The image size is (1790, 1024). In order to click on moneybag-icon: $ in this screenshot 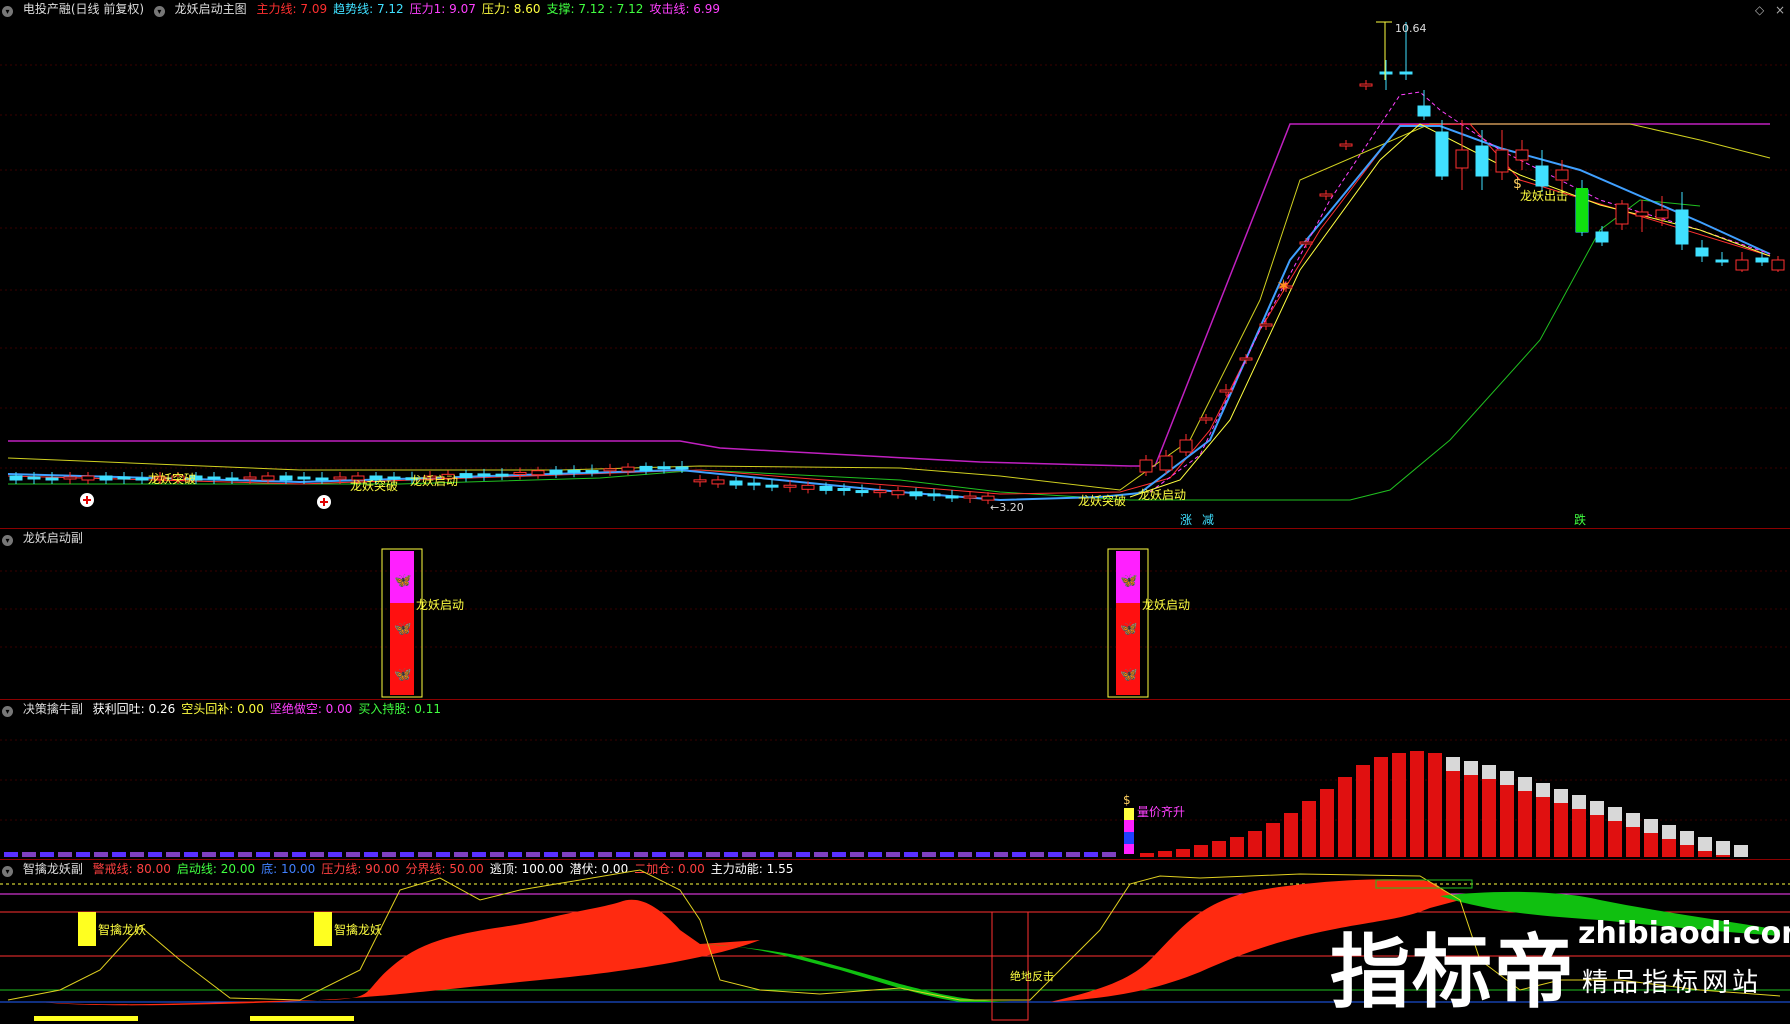, I will do `click(1517, 184)`.